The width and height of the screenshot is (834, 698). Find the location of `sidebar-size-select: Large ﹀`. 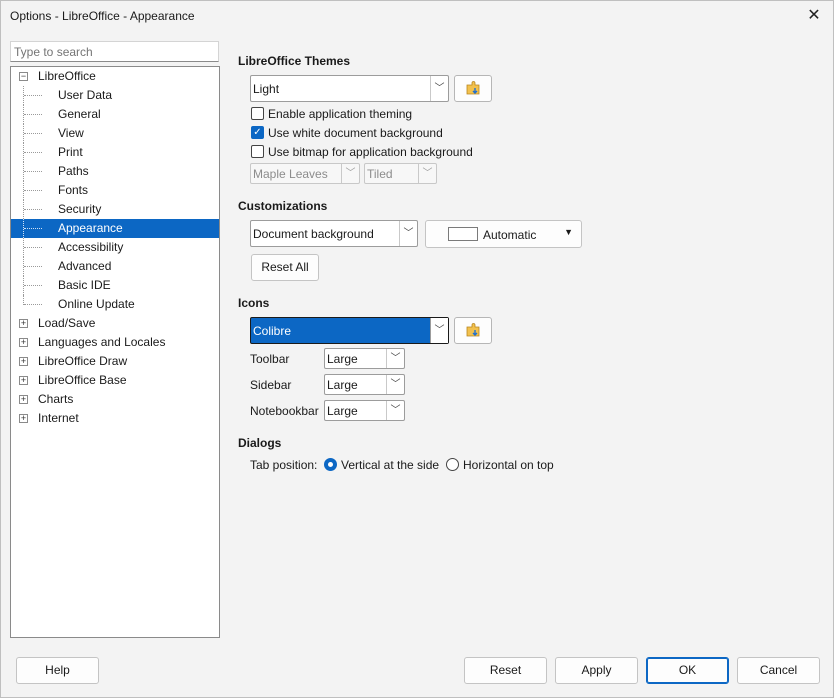

sidebar-size-select: Large ﹀ is located at coordinates (364, 384).